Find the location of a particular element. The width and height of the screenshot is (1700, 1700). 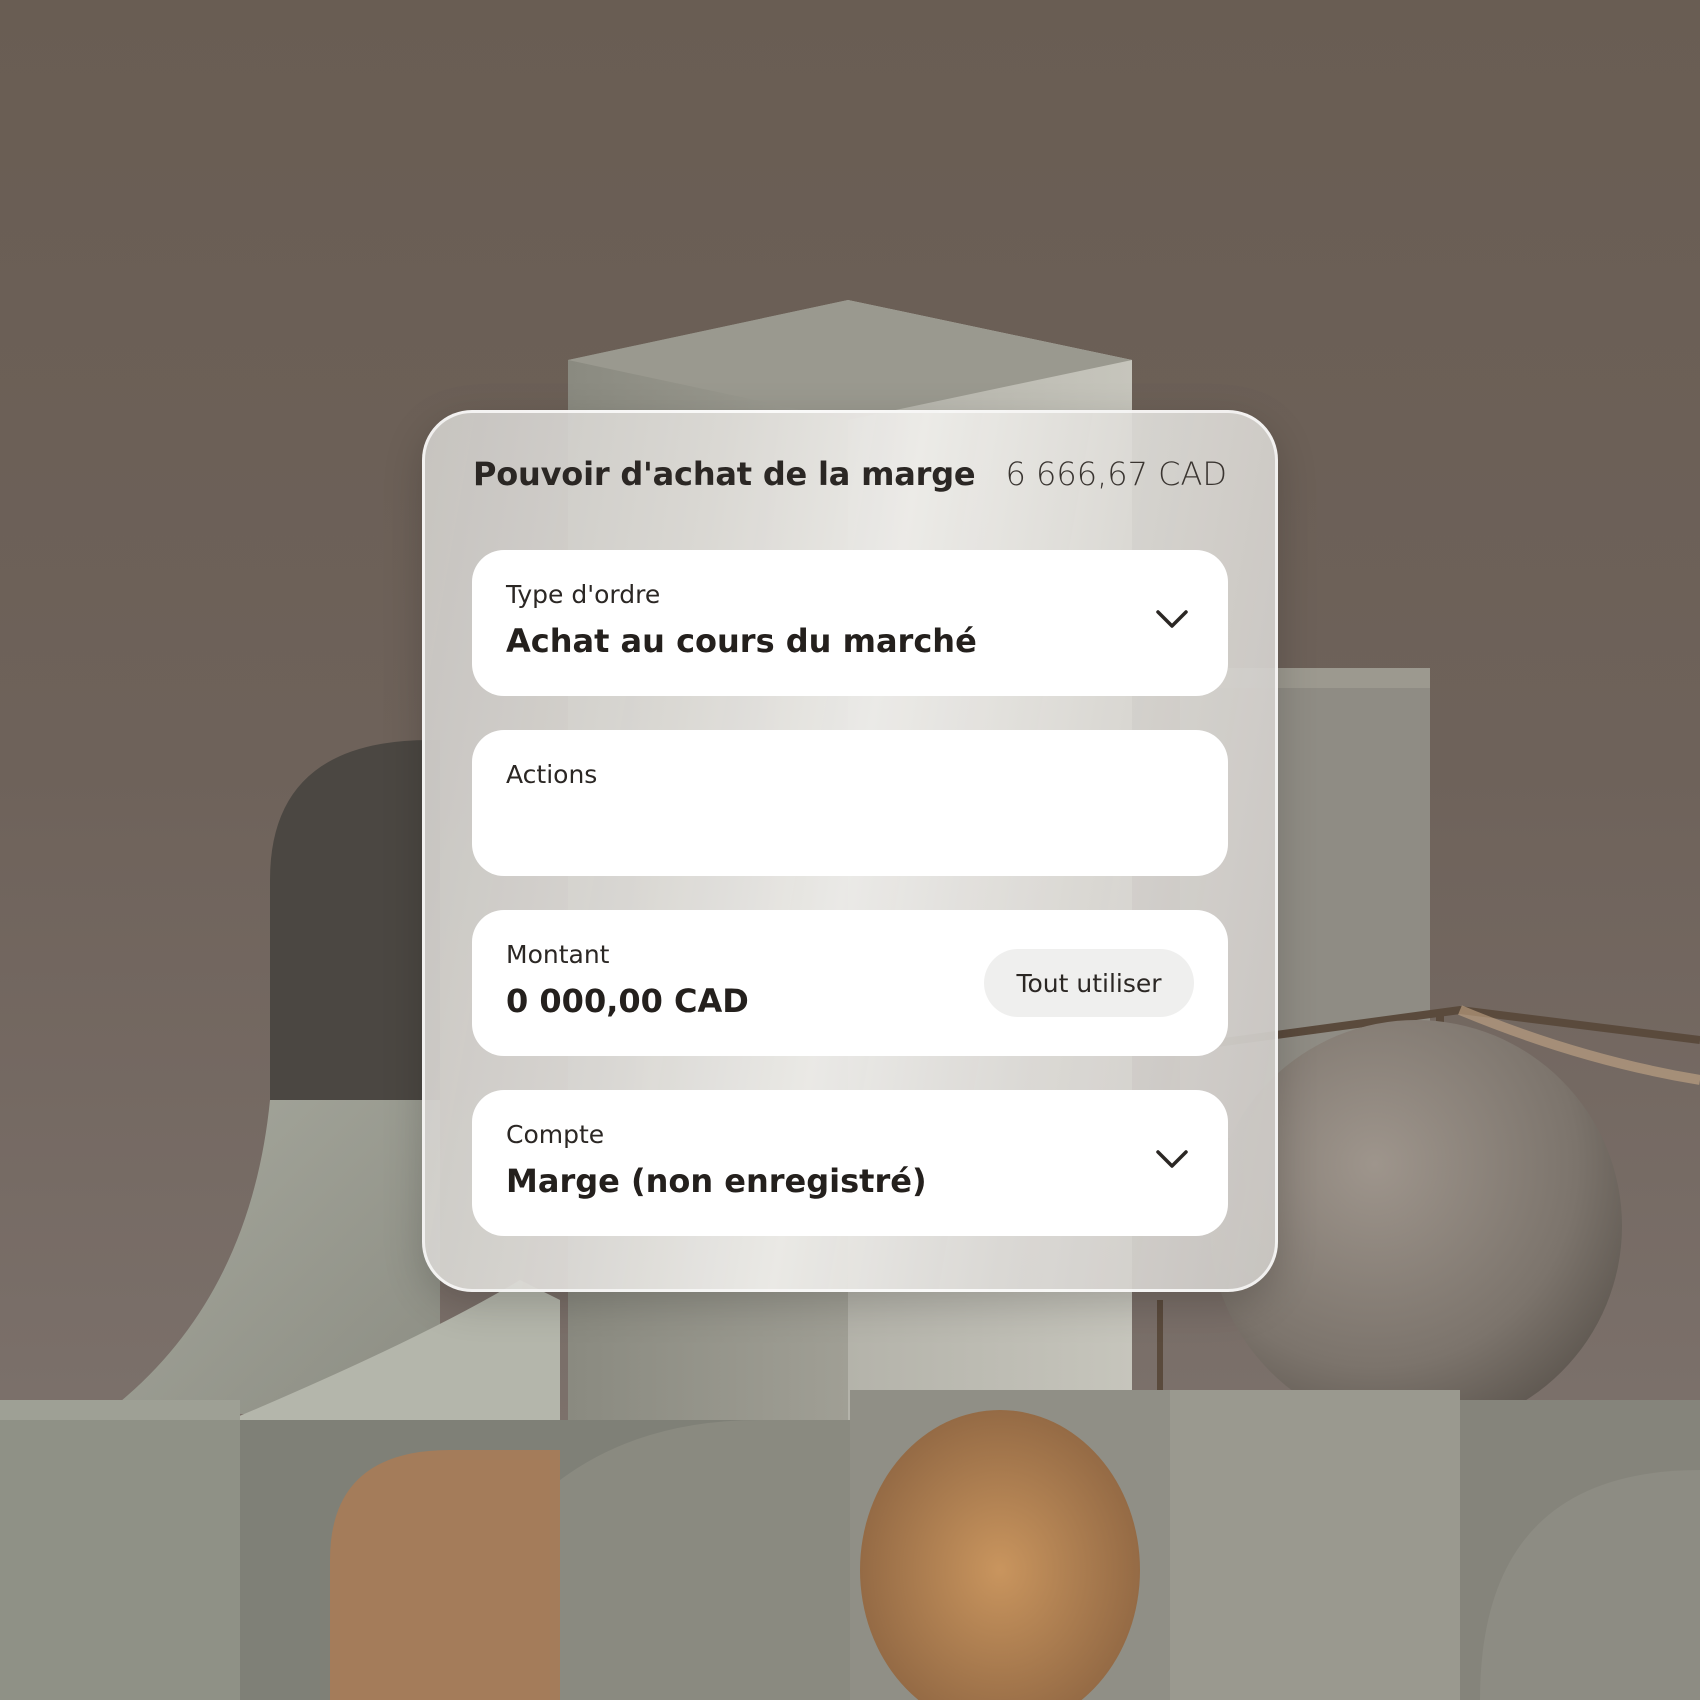

account-value: Marge (non enregistré) is located at coordinates (716, 1181).